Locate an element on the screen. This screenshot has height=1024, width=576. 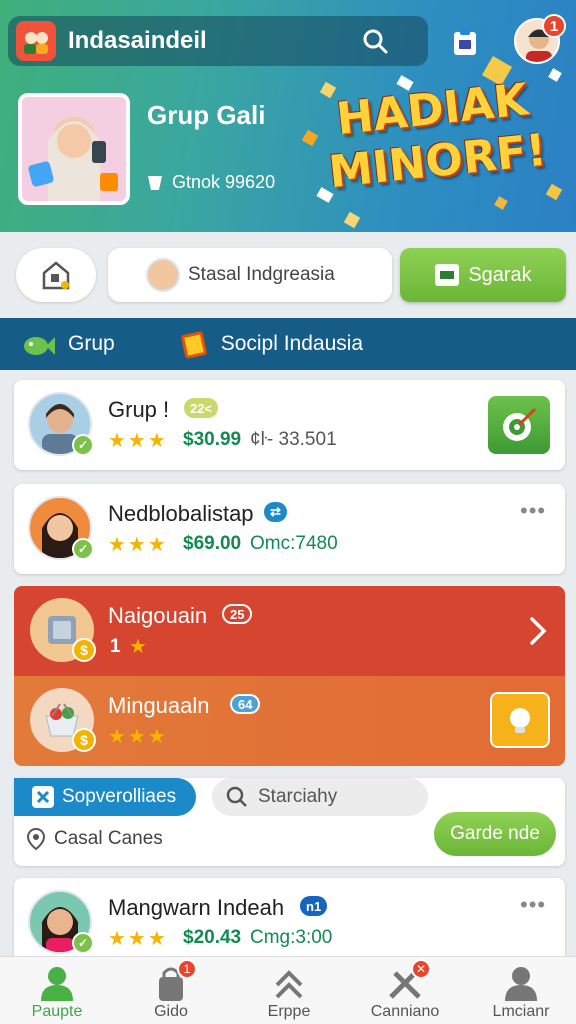
nav-profile: Lmcianr is located at coordinates (521, 992).